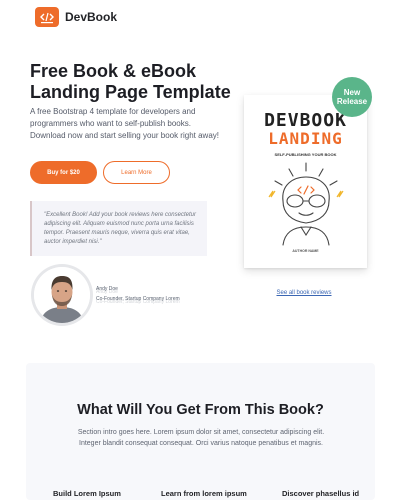 The image size is (400, 500). I want to click on feature-title-2: Learn from lorem ipsum, so click(204, 493).